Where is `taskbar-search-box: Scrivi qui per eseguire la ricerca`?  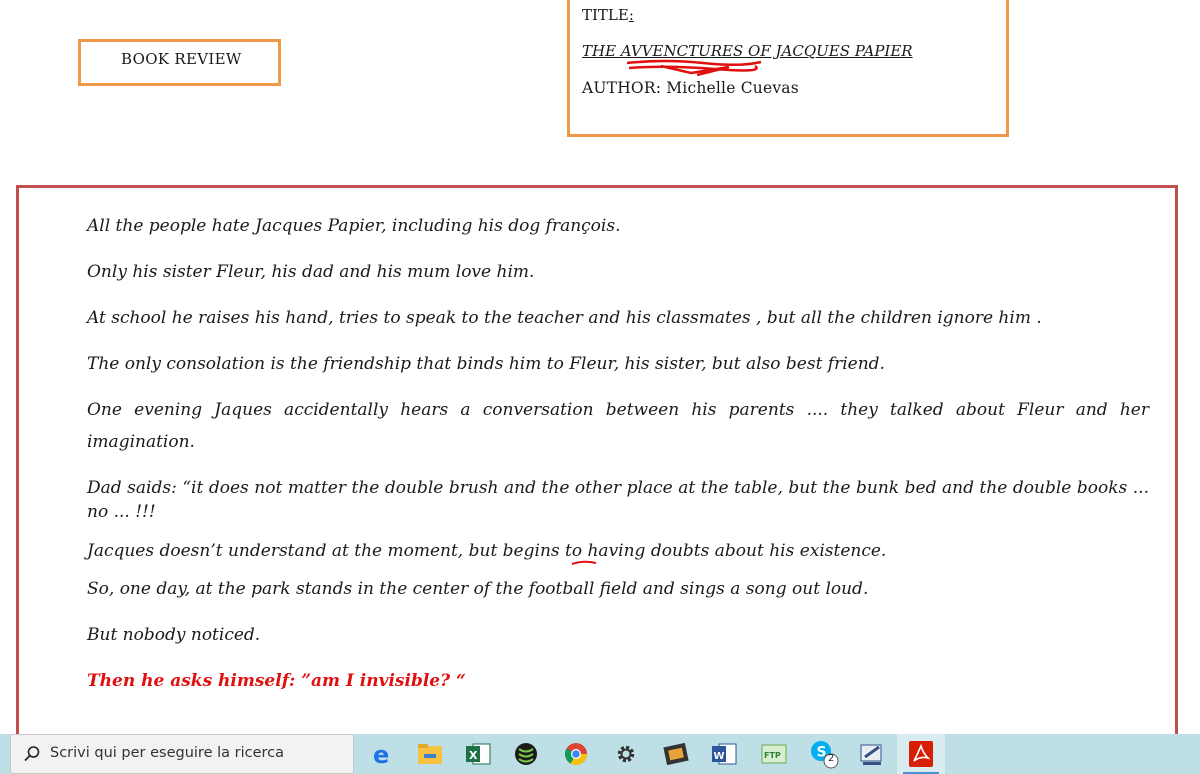
taskbar-search-box: Scrivi qui per eseguire la ricerca is located at coordinates (182, 754).